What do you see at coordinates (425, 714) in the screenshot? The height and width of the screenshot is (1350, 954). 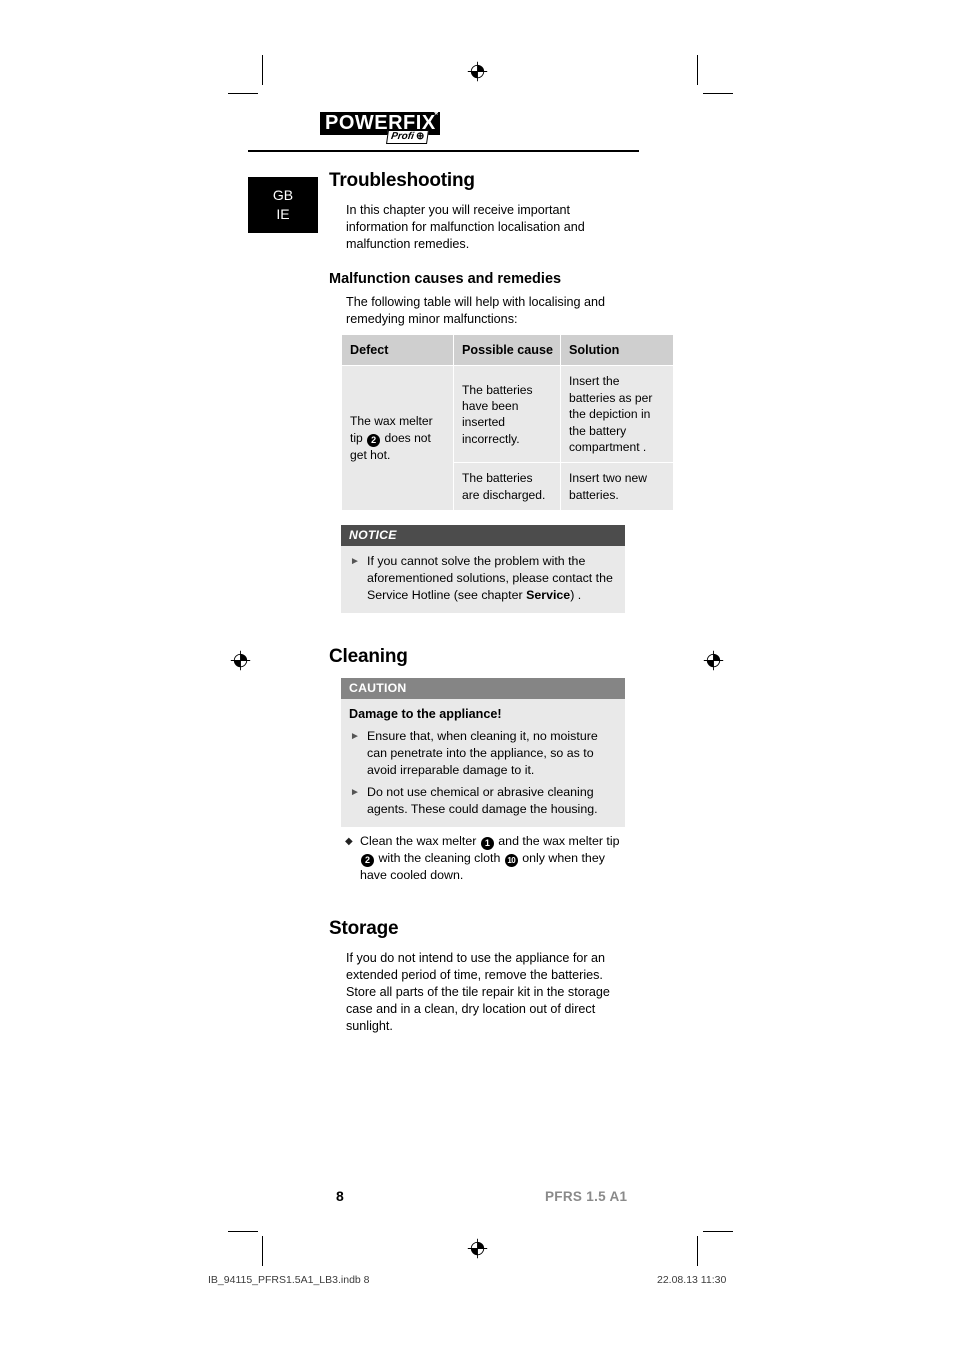 I see `caution-callout-title: Damage to the appliance!` at bounding box center [425, 714].